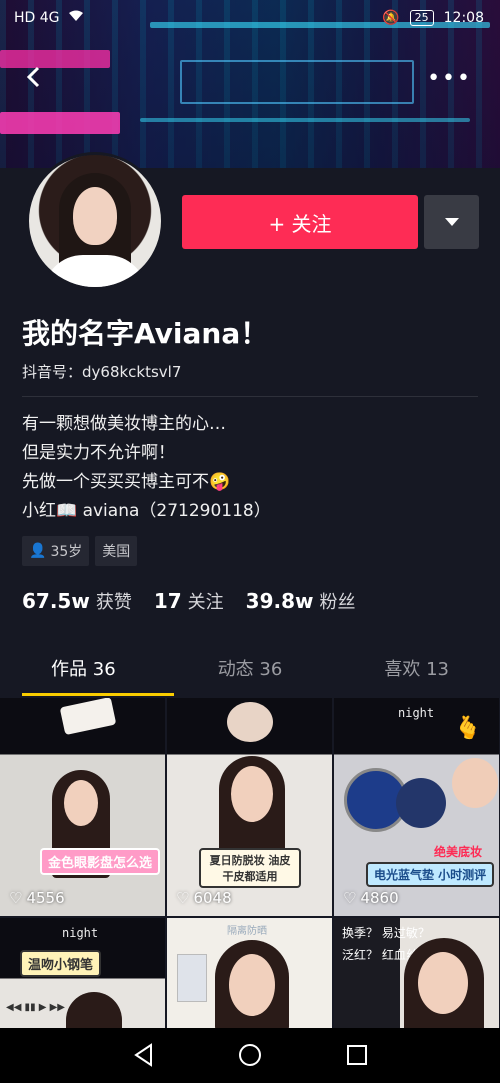  What do you see at coordinates (247, 931) in the screenshot?
I see `video-caption: 隔离防晒` at bounding box center [247, 931].